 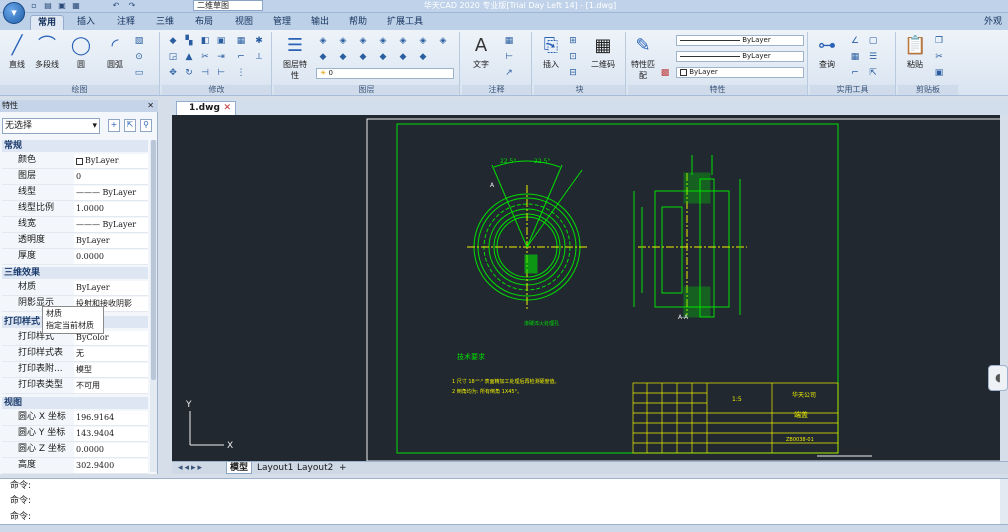 I want to click on trim-icon: ✂, so click(x=205, y=57).